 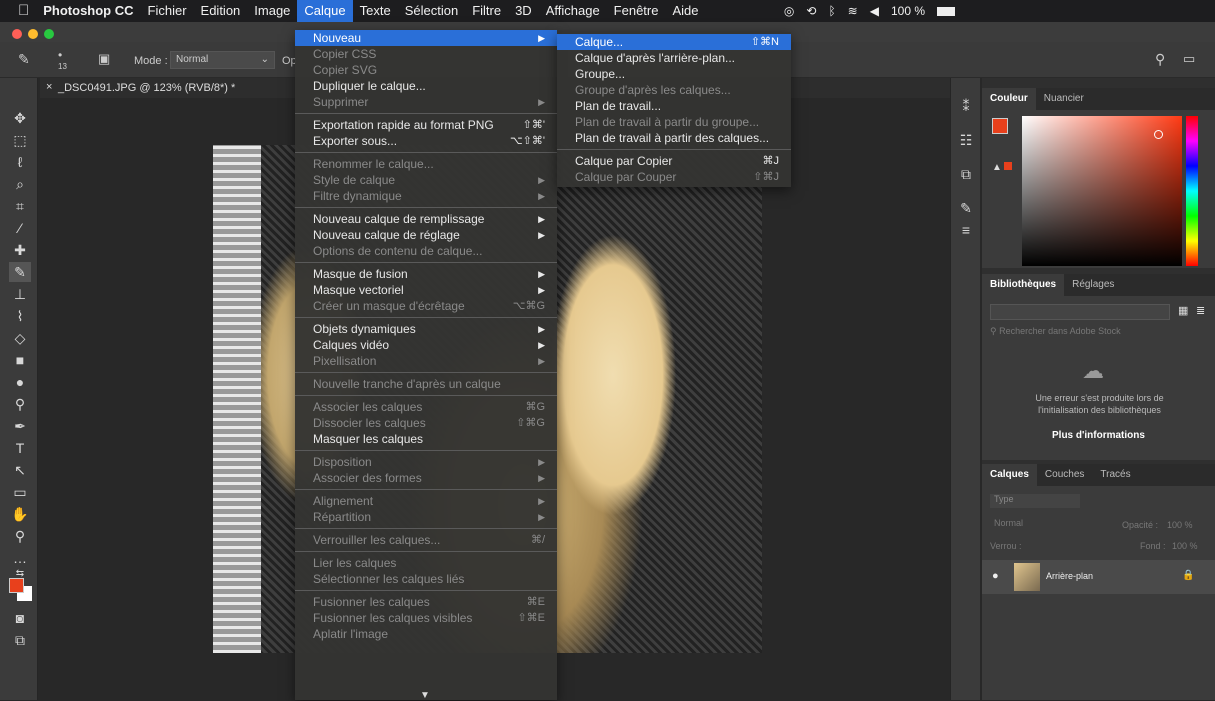 What do you see at coordinates (523, 11) in the screenshot?
I see `menu-3d: 3D` at bounding box center [523, 11].